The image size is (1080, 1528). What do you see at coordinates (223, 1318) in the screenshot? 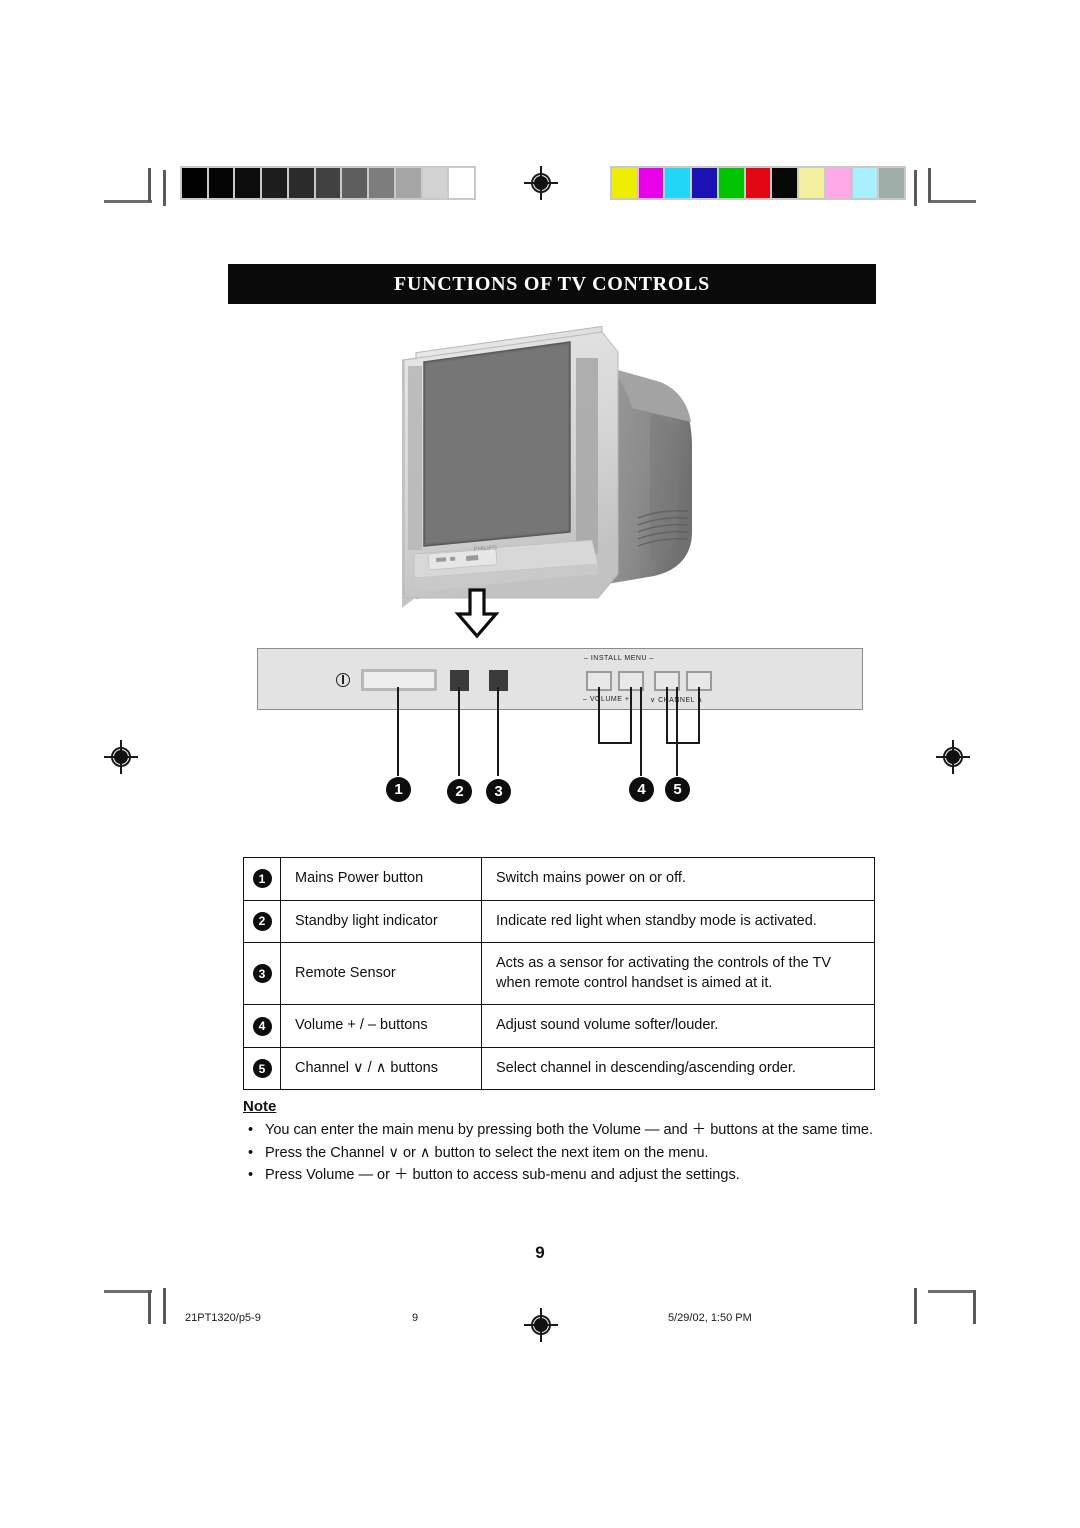
I see `footer-filename: 21PT1320/p5-9` at bounding box center [223, 1318].